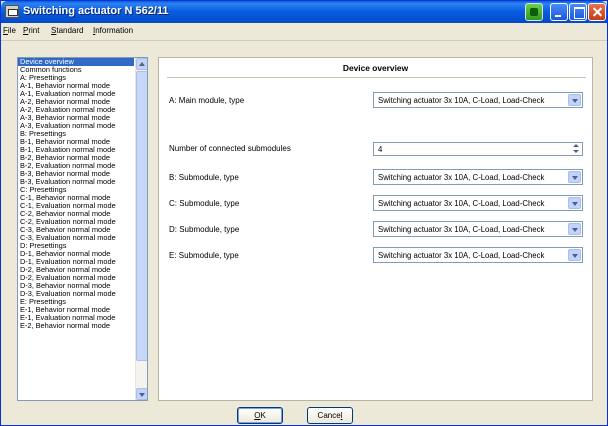  What do you see at coordinates (70, 30) in the screenshot?
I see `menu-standard-label: tandard` at bounding box center [70, 30].